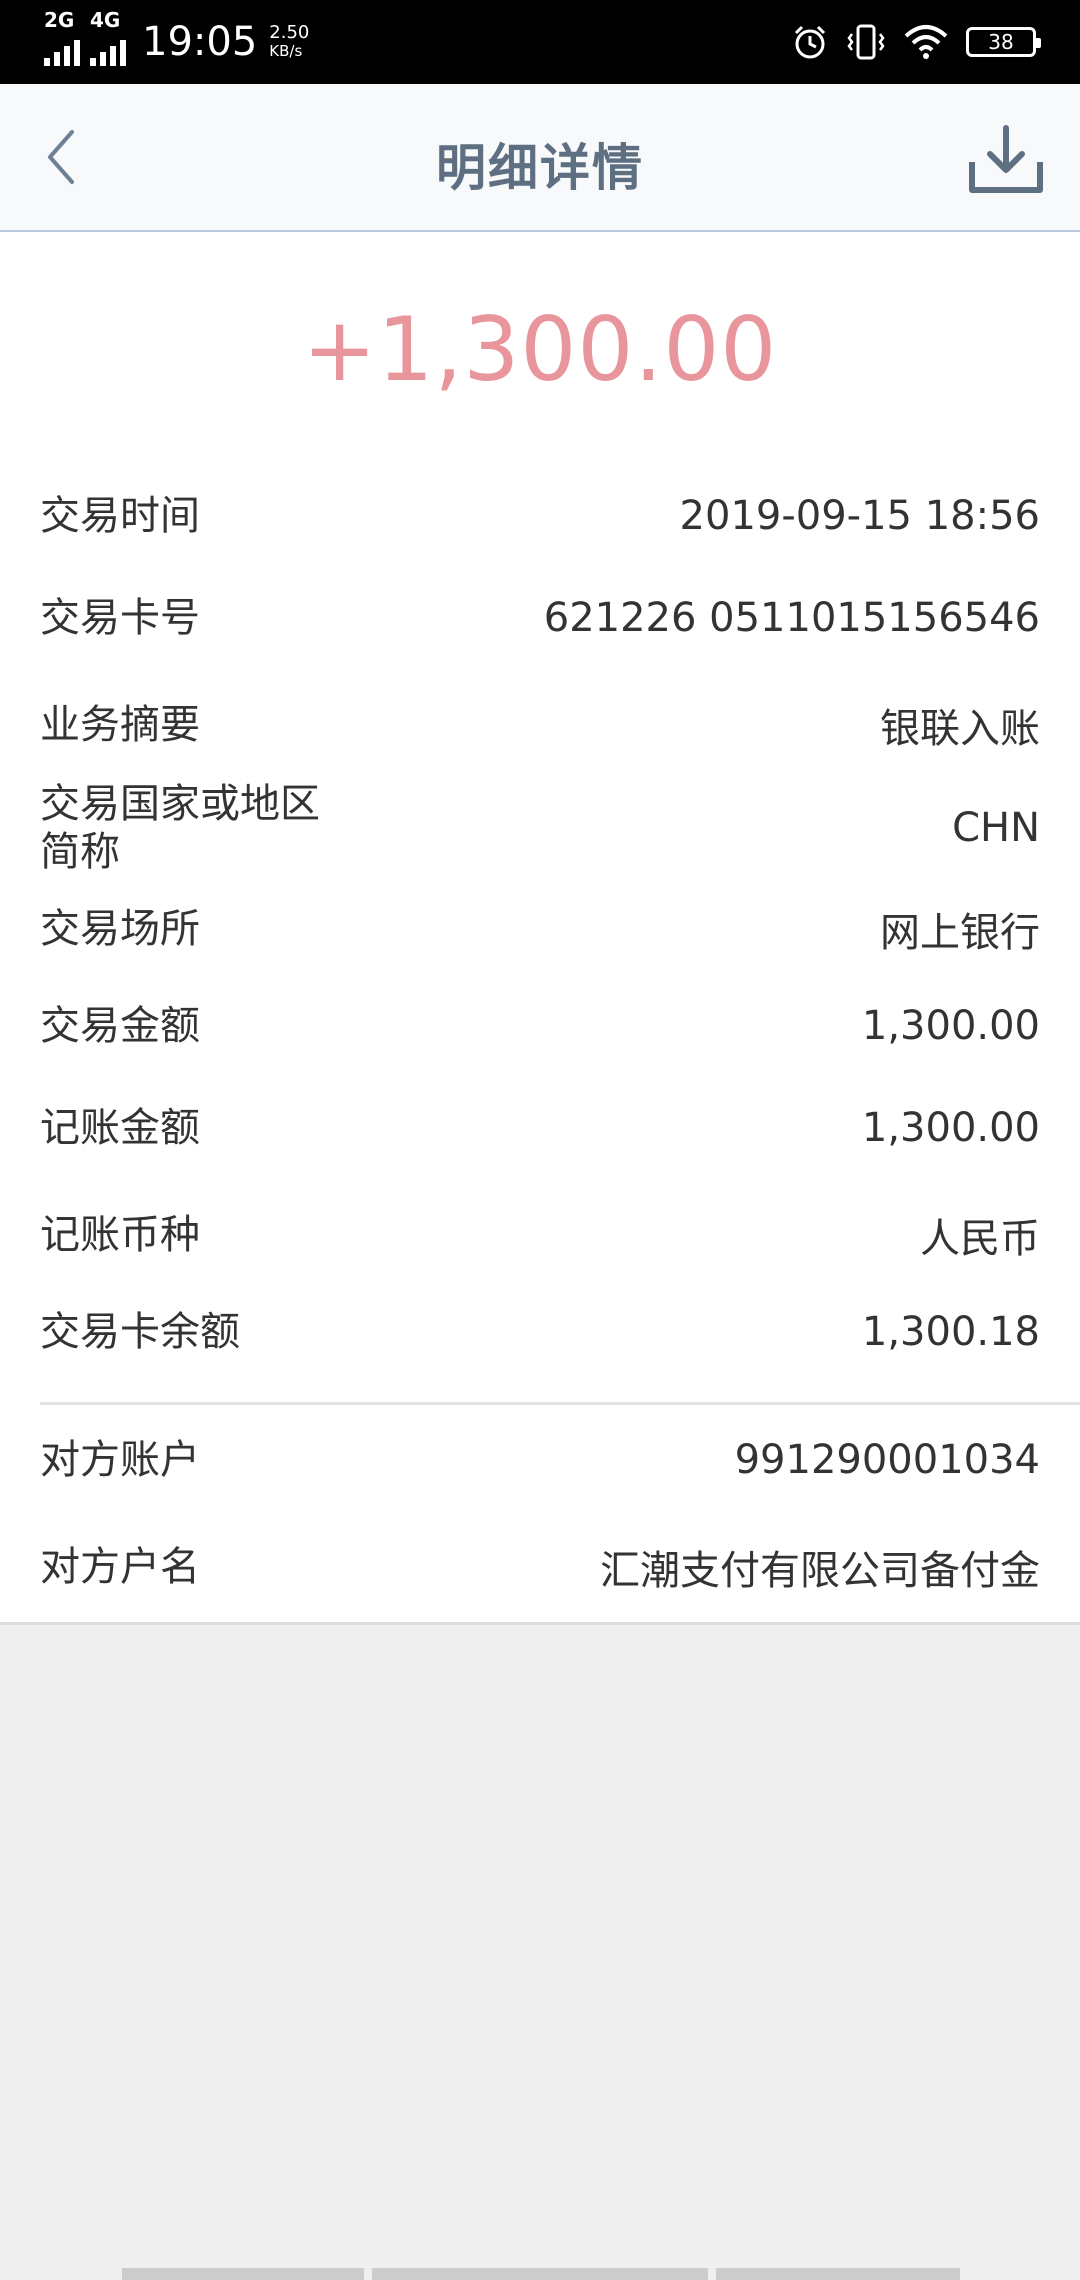 This screenshot has height=2280, width=1080. Describe the element at coordinates (120, 516) in the screenshot. I see `row-label: 交易时间` at that location.